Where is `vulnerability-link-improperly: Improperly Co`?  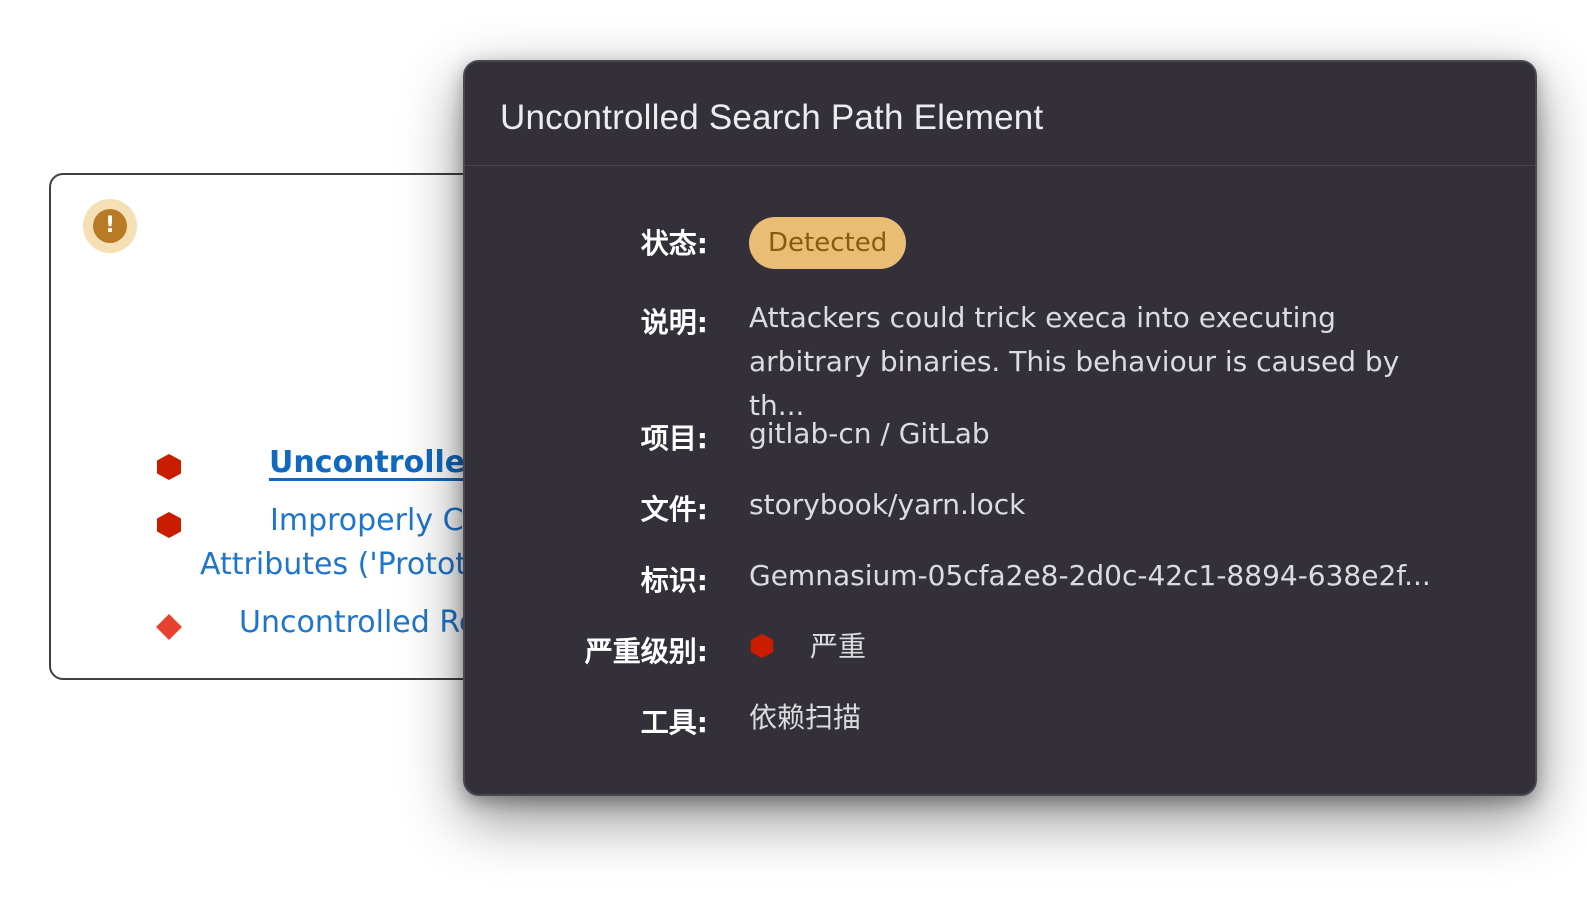 vulnerability-link-improperly: Improperly Co is located at coordinates (376, 520).